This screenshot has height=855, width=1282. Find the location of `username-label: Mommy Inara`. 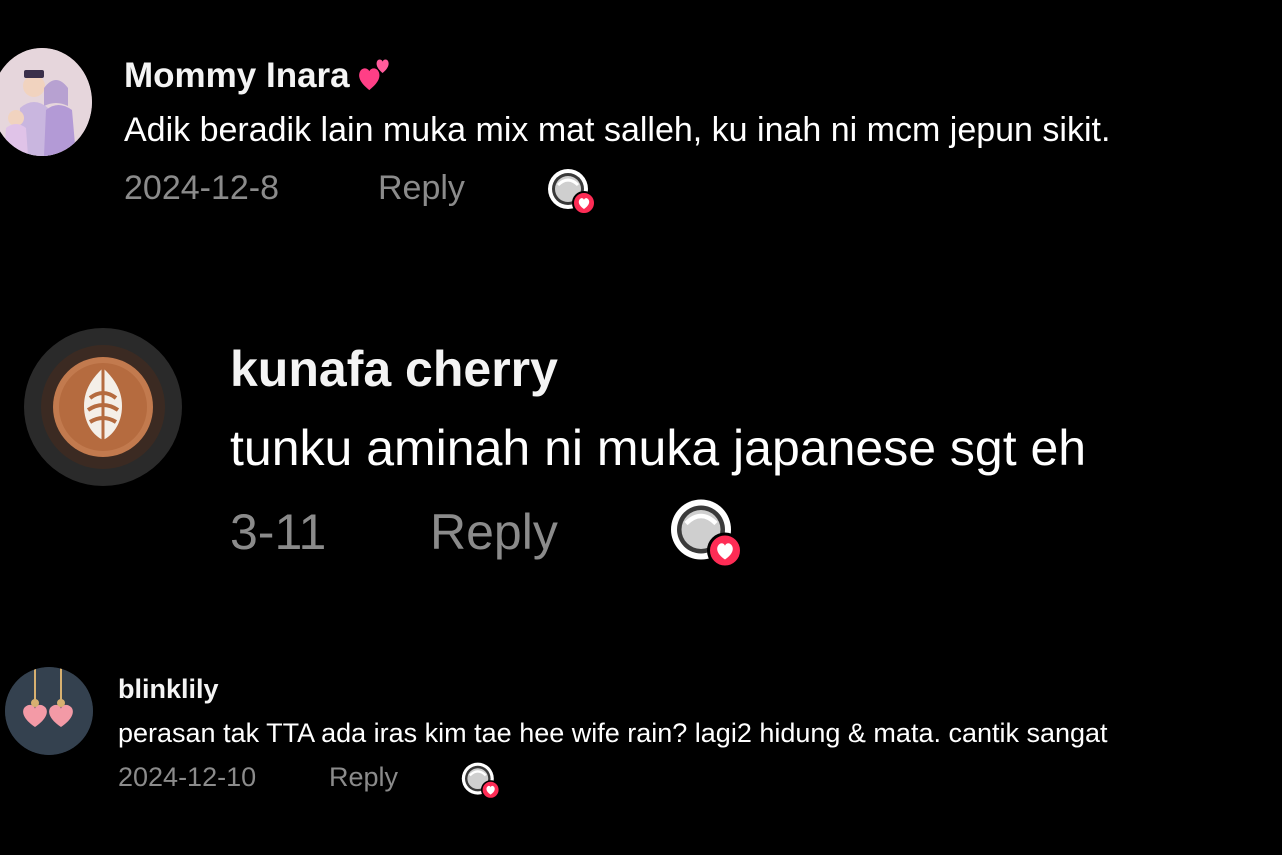

username-label: Mommy Inara is located at coordinates (237, 75).